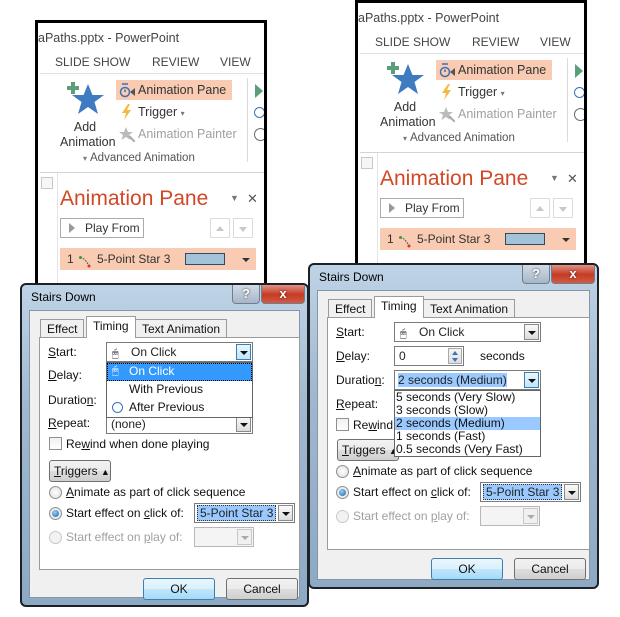 The image size is (620, 617). Describe the element at coordinates (412, 492) in the screenshot. I see `start-on-click-label: Start effect on click of:` at that location.